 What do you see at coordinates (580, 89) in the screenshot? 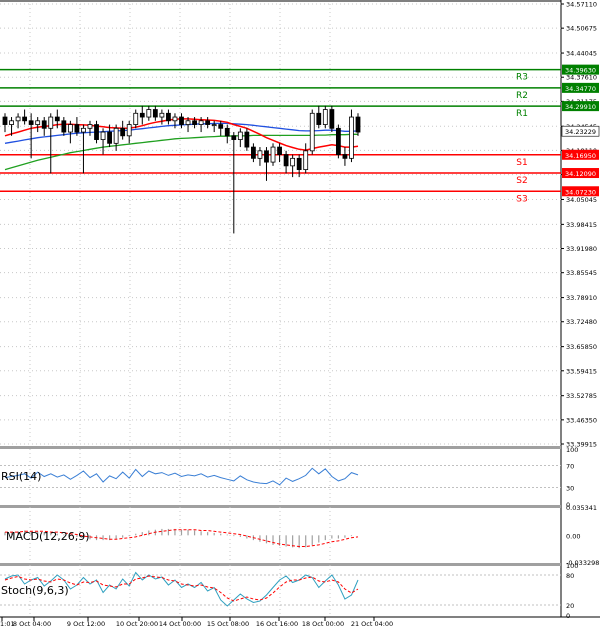
I see `pivot-level-value-r2: 34.34770` at bounding box center [580, 89].